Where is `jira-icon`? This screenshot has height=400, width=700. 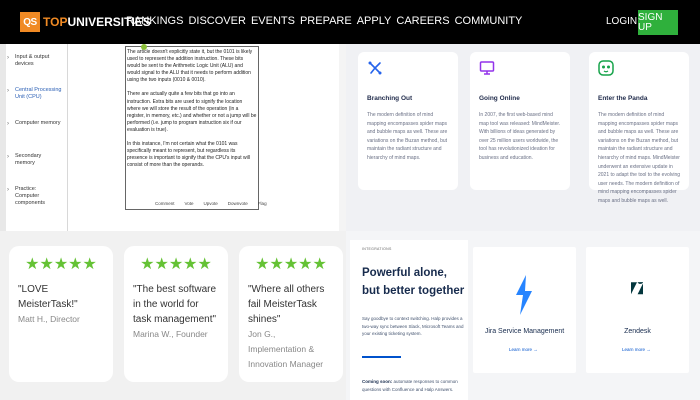 jira-icon is located at coordinates (524, 295).